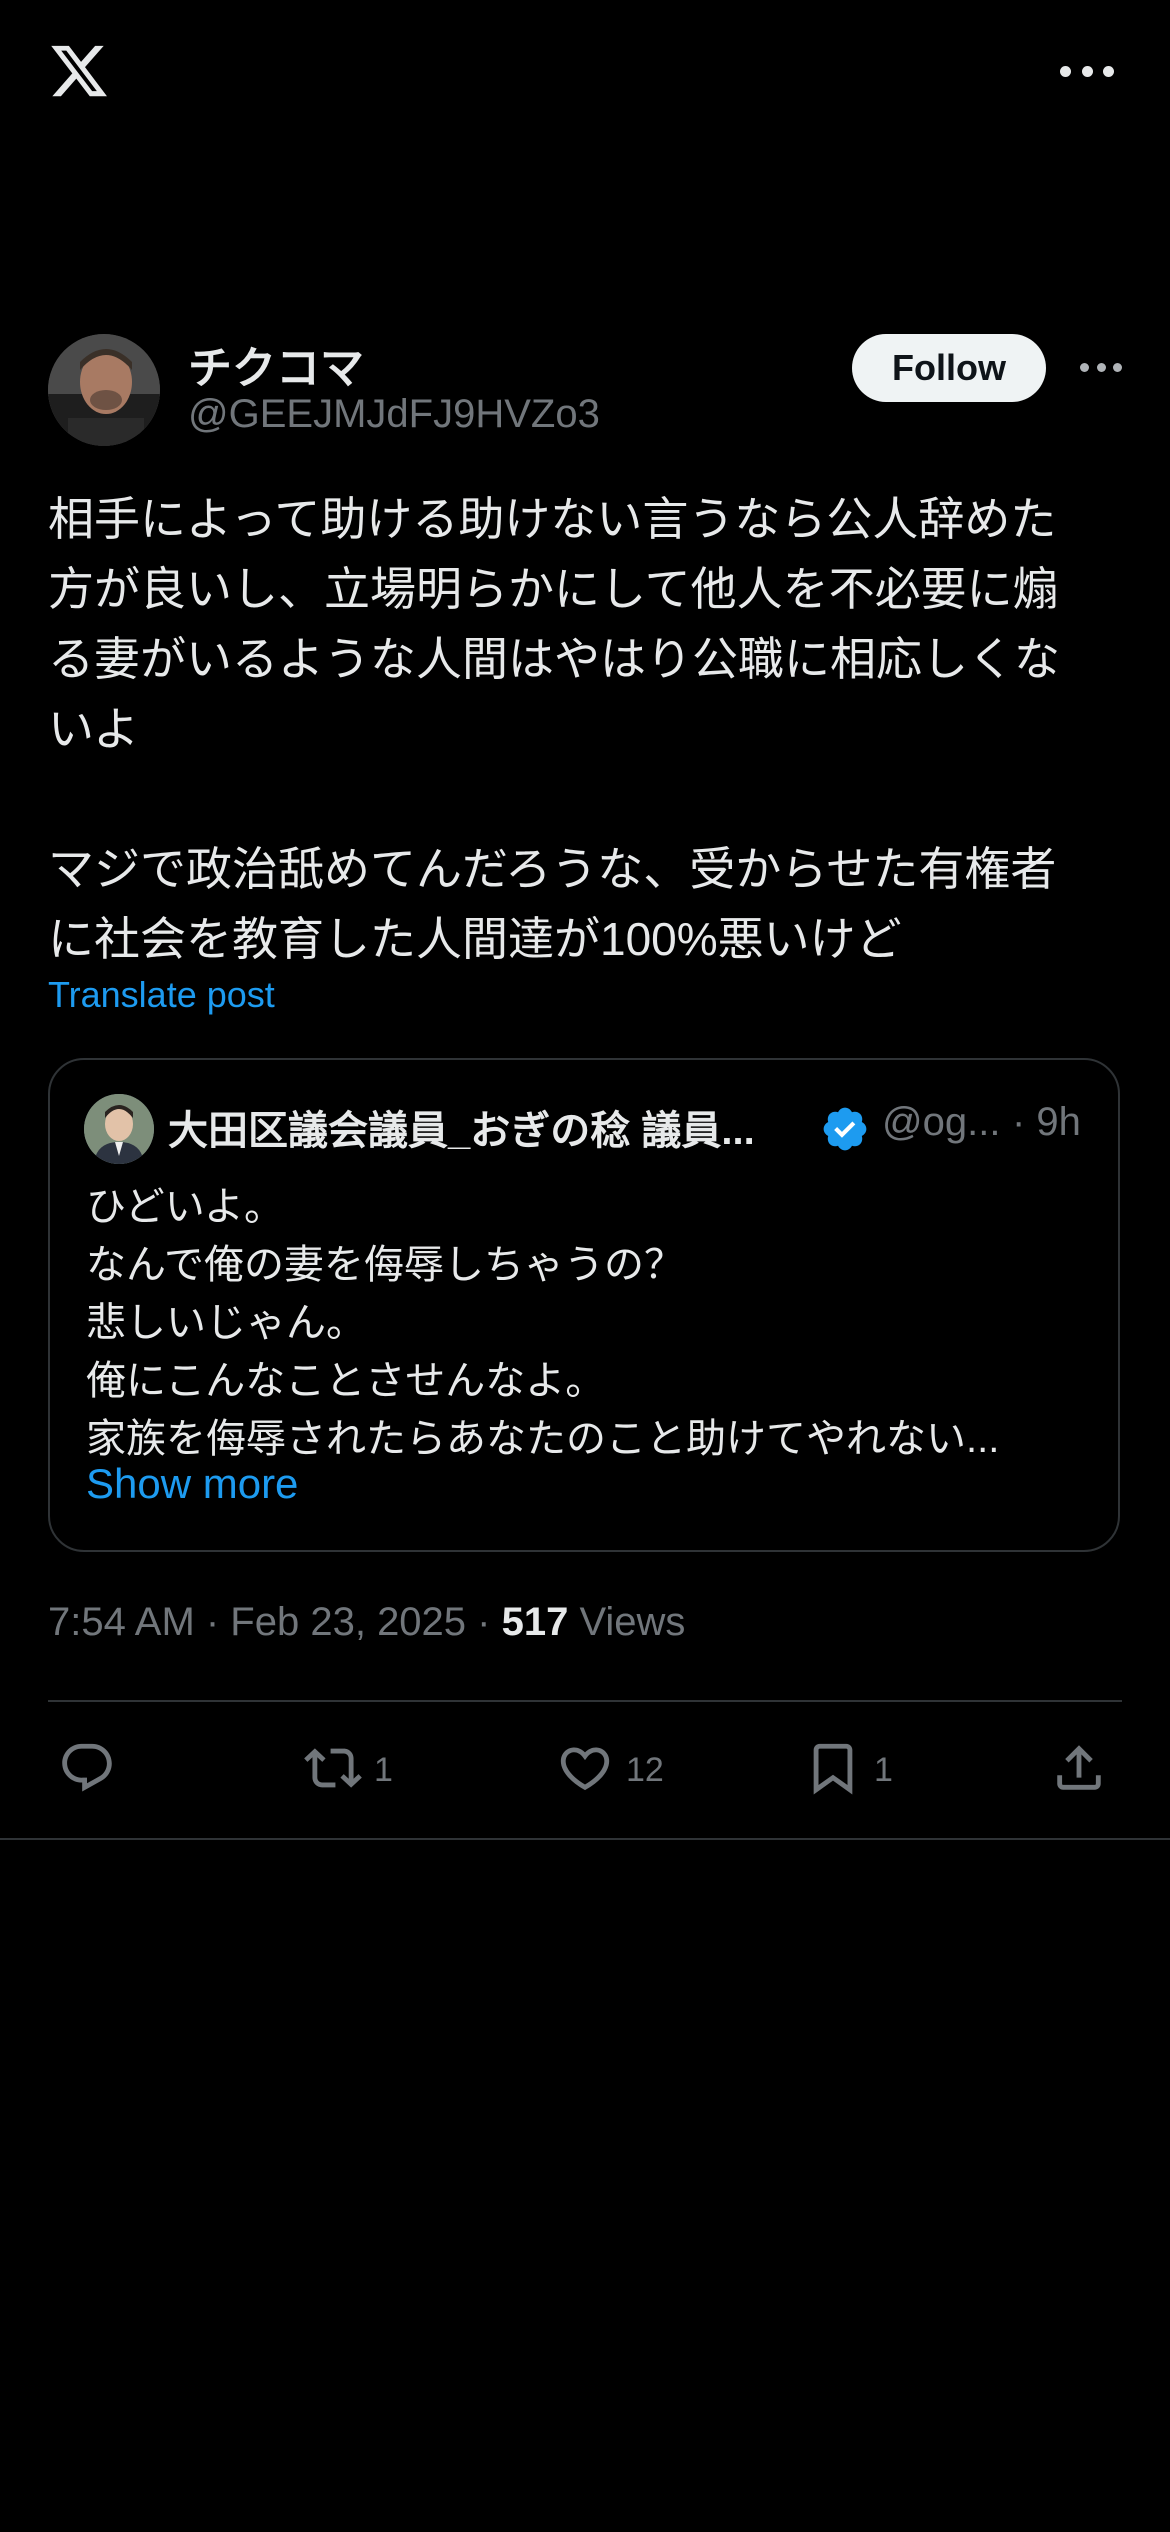 The height and width of the screenshot is (2532, 1170). I want to click on repost-icon, so click(333, 1770).